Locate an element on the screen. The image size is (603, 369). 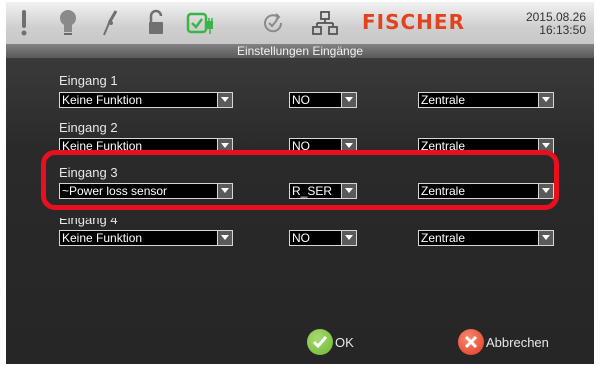
alert-icon is located at coordinates (24, 23).